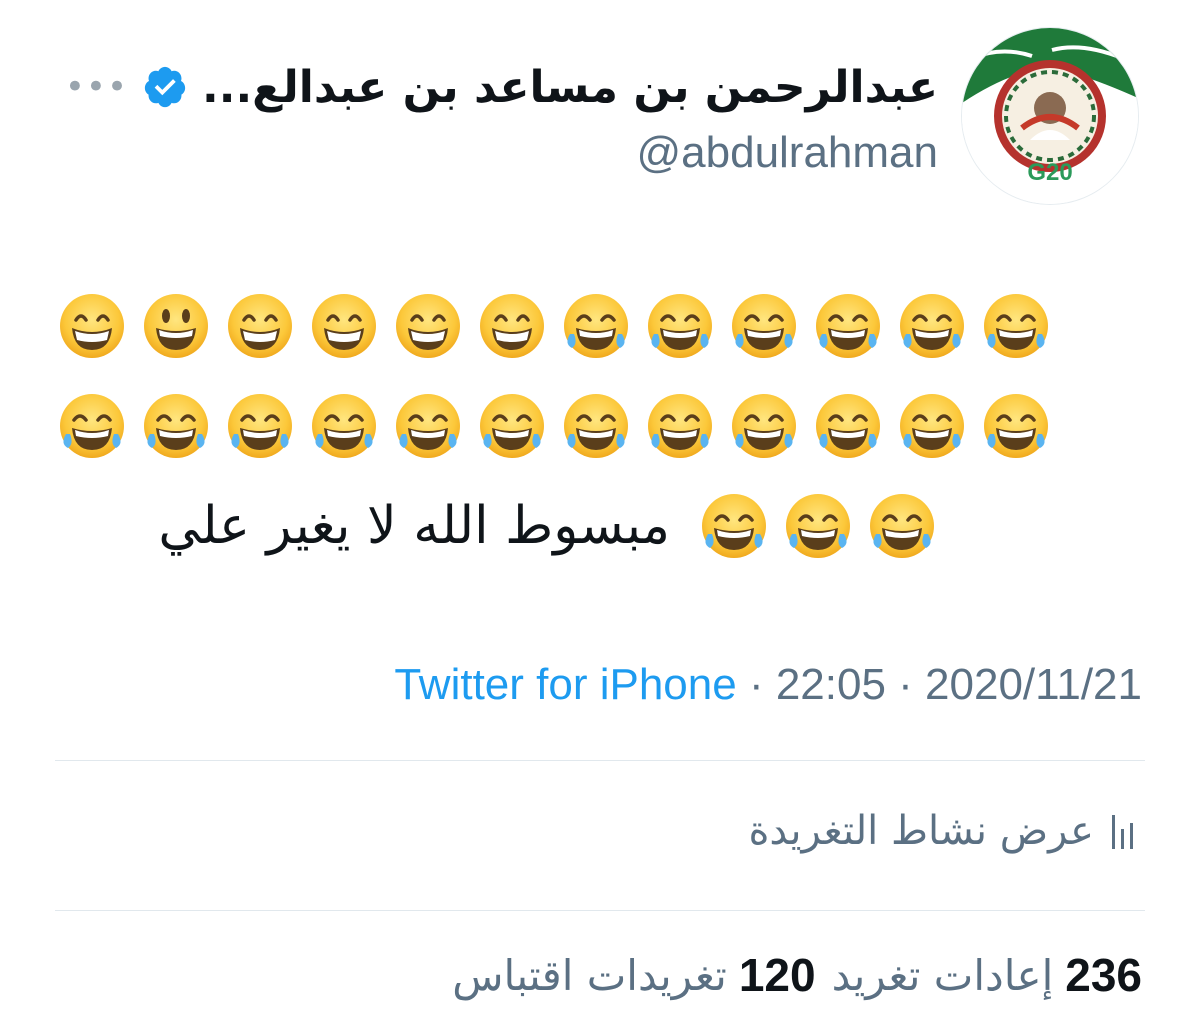  Describe the element at coordinates (96, 87) in the screenshot. I see `more-options-icon: •••` at that location.